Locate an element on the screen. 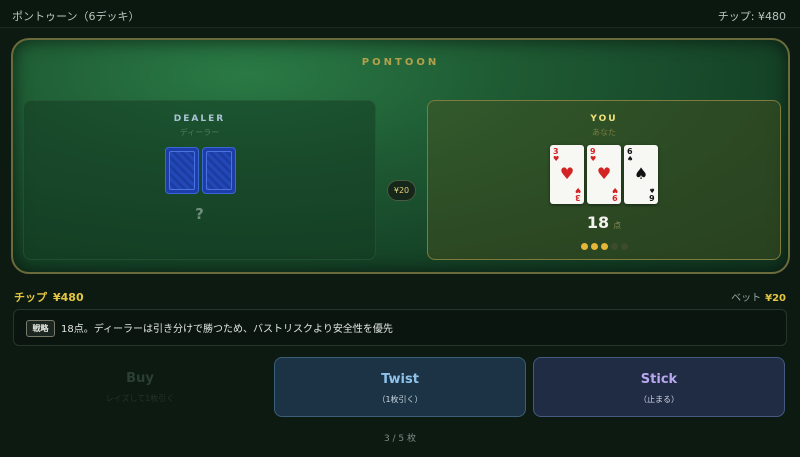 Image resolution: width=800 pixels, height=457 pixels. buy-button: Buy レイズして1枚引く is located at coordinates (140, 387).